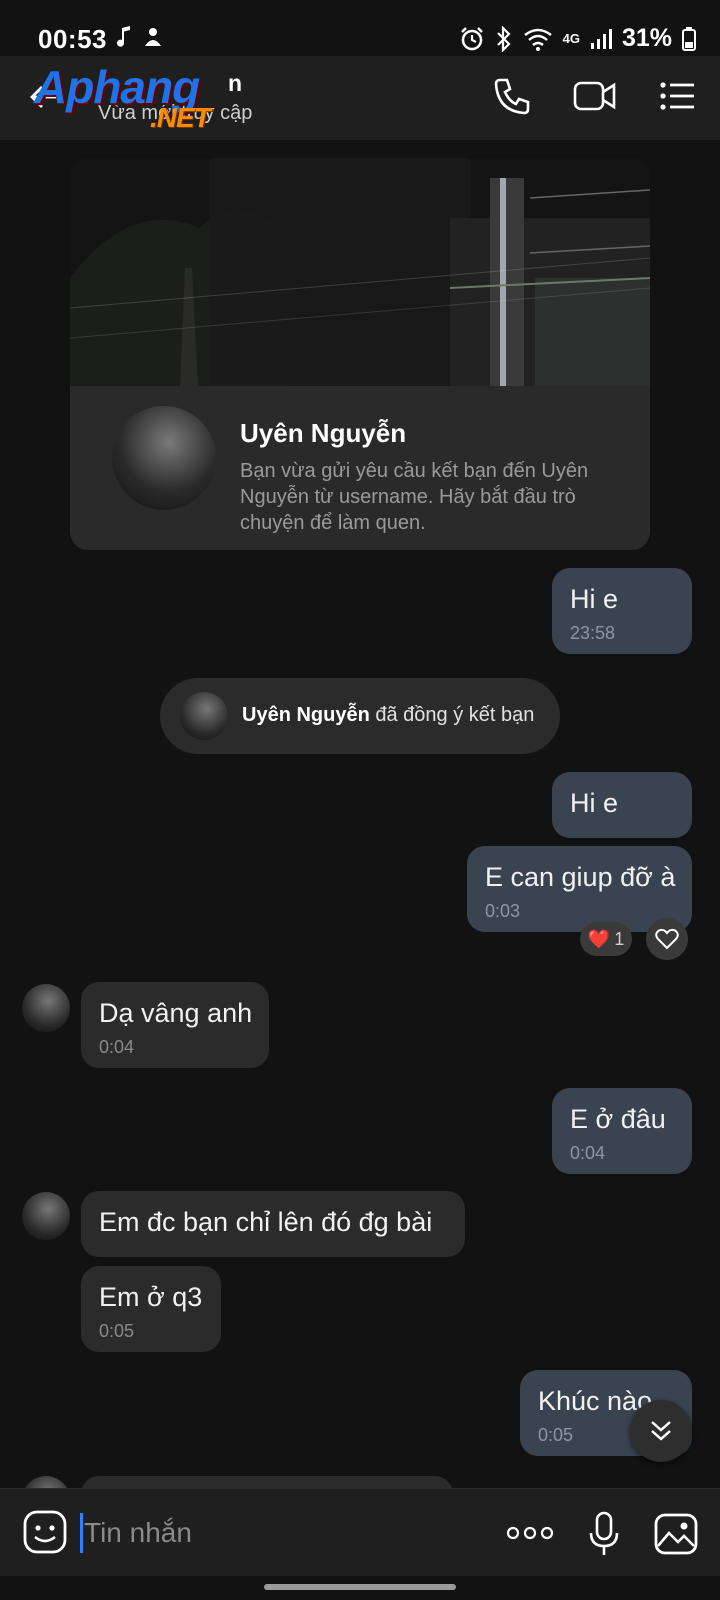 The image size is (720, 1600). Describe the element at coordinates (604, 1534) in the screenshot. I see `microphone-icon` at that location.